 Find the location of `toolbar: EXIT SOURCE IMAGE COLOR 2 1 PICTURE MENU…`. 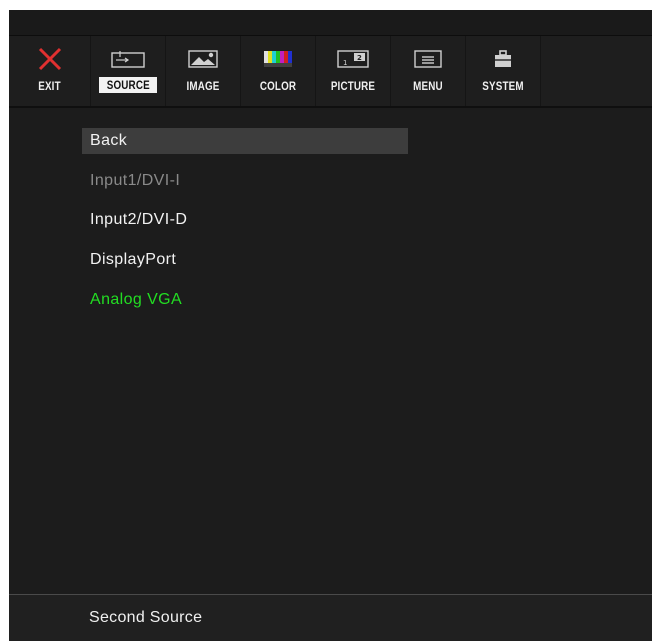

toolbar: EXIT SOURCE IMAGE COLOR 2 1 PICTURE MENU… is located at coordinates (330, 71).